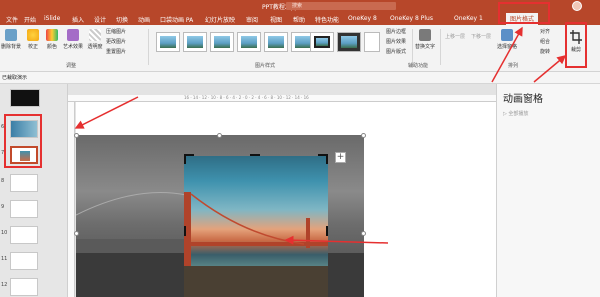 The width and height of the screenshot is (600, 297). Describe the element at coordinates (340, 157) in the screenshot. I see `layout-options-icon: +` at that location.